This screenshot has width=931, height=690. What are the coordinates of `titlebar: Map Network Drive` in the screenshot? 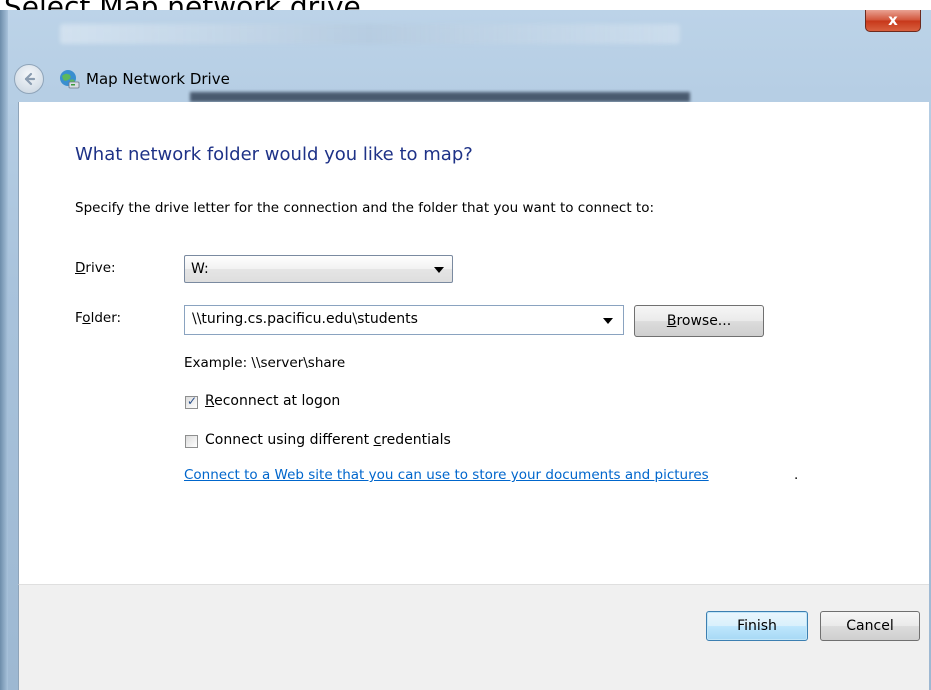 It's located at (122, 79).